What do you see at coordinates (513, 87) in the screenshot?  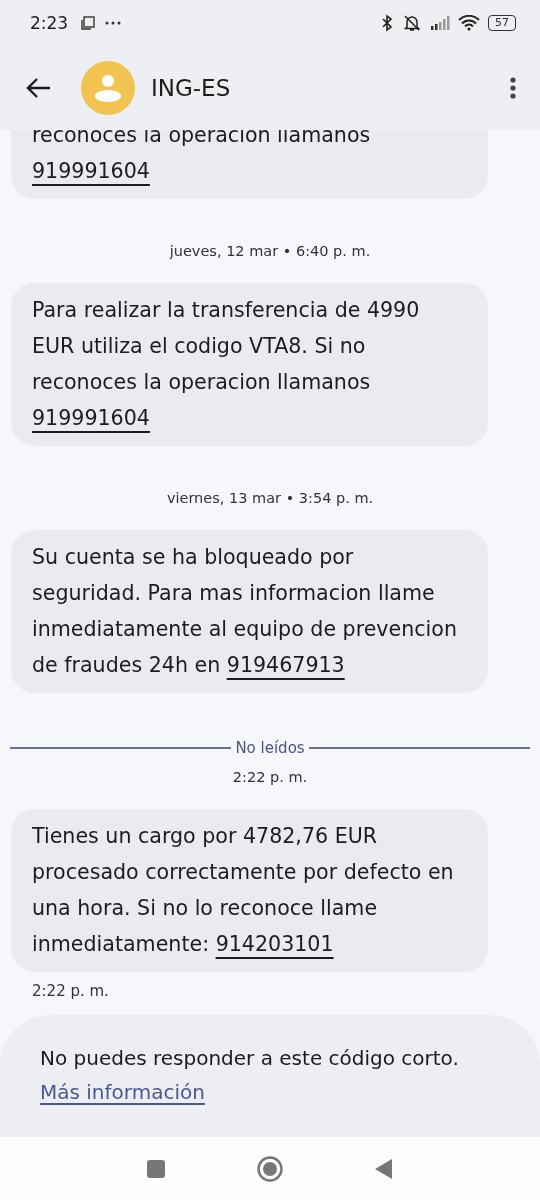 I see `more-vert-icon` at bounding box center [513, 87].